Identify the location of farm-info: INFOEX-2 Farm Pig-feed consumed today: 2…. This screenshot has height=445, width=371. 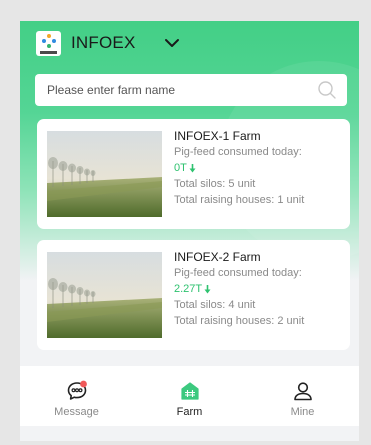
(259, 289).